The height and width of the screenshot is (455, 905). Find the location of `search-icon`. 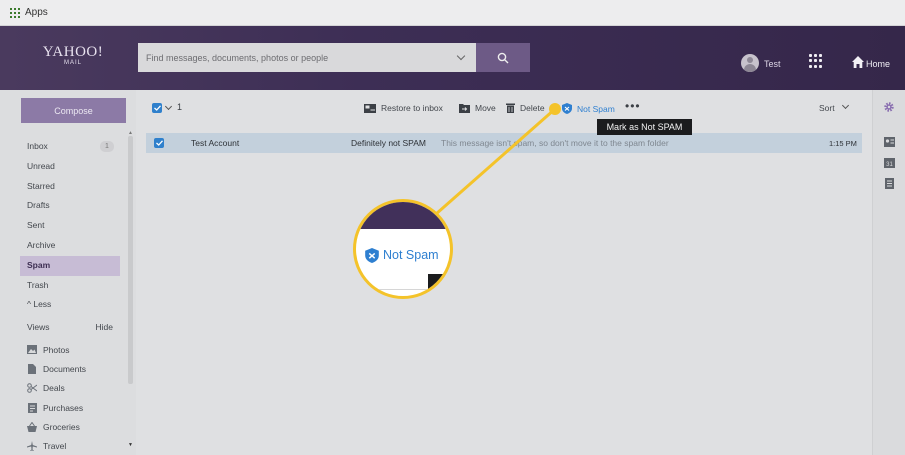

search-icon is located at coordinates (503, 57).